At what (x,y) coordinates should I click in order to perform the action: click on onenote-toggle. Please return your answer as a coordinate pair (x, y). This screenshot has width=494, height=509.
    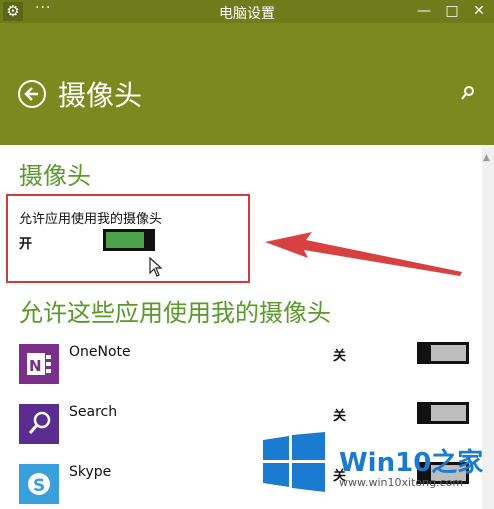
    Looking at the image, I should click on (443, 353).